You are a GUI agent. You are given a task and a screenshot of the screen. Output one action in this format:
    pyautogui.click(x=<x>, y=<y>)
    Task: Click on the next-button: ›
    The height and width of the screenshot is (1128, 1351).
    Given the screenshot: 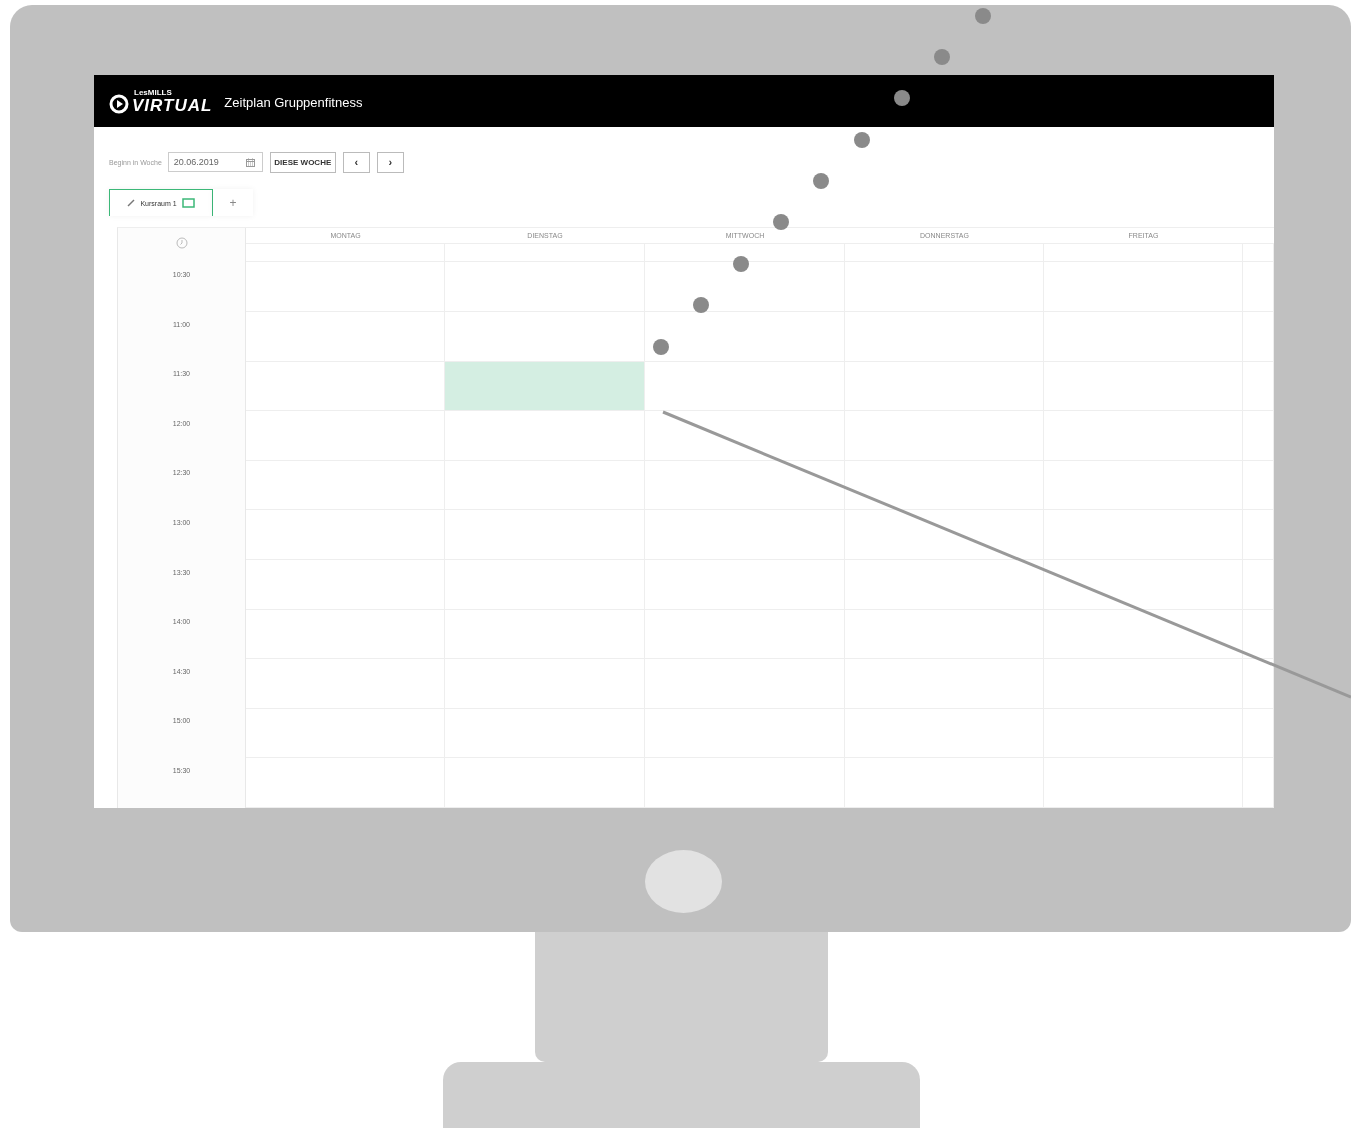 What is the action you would take?
    pyautogui.click(x=390, y=162)
    